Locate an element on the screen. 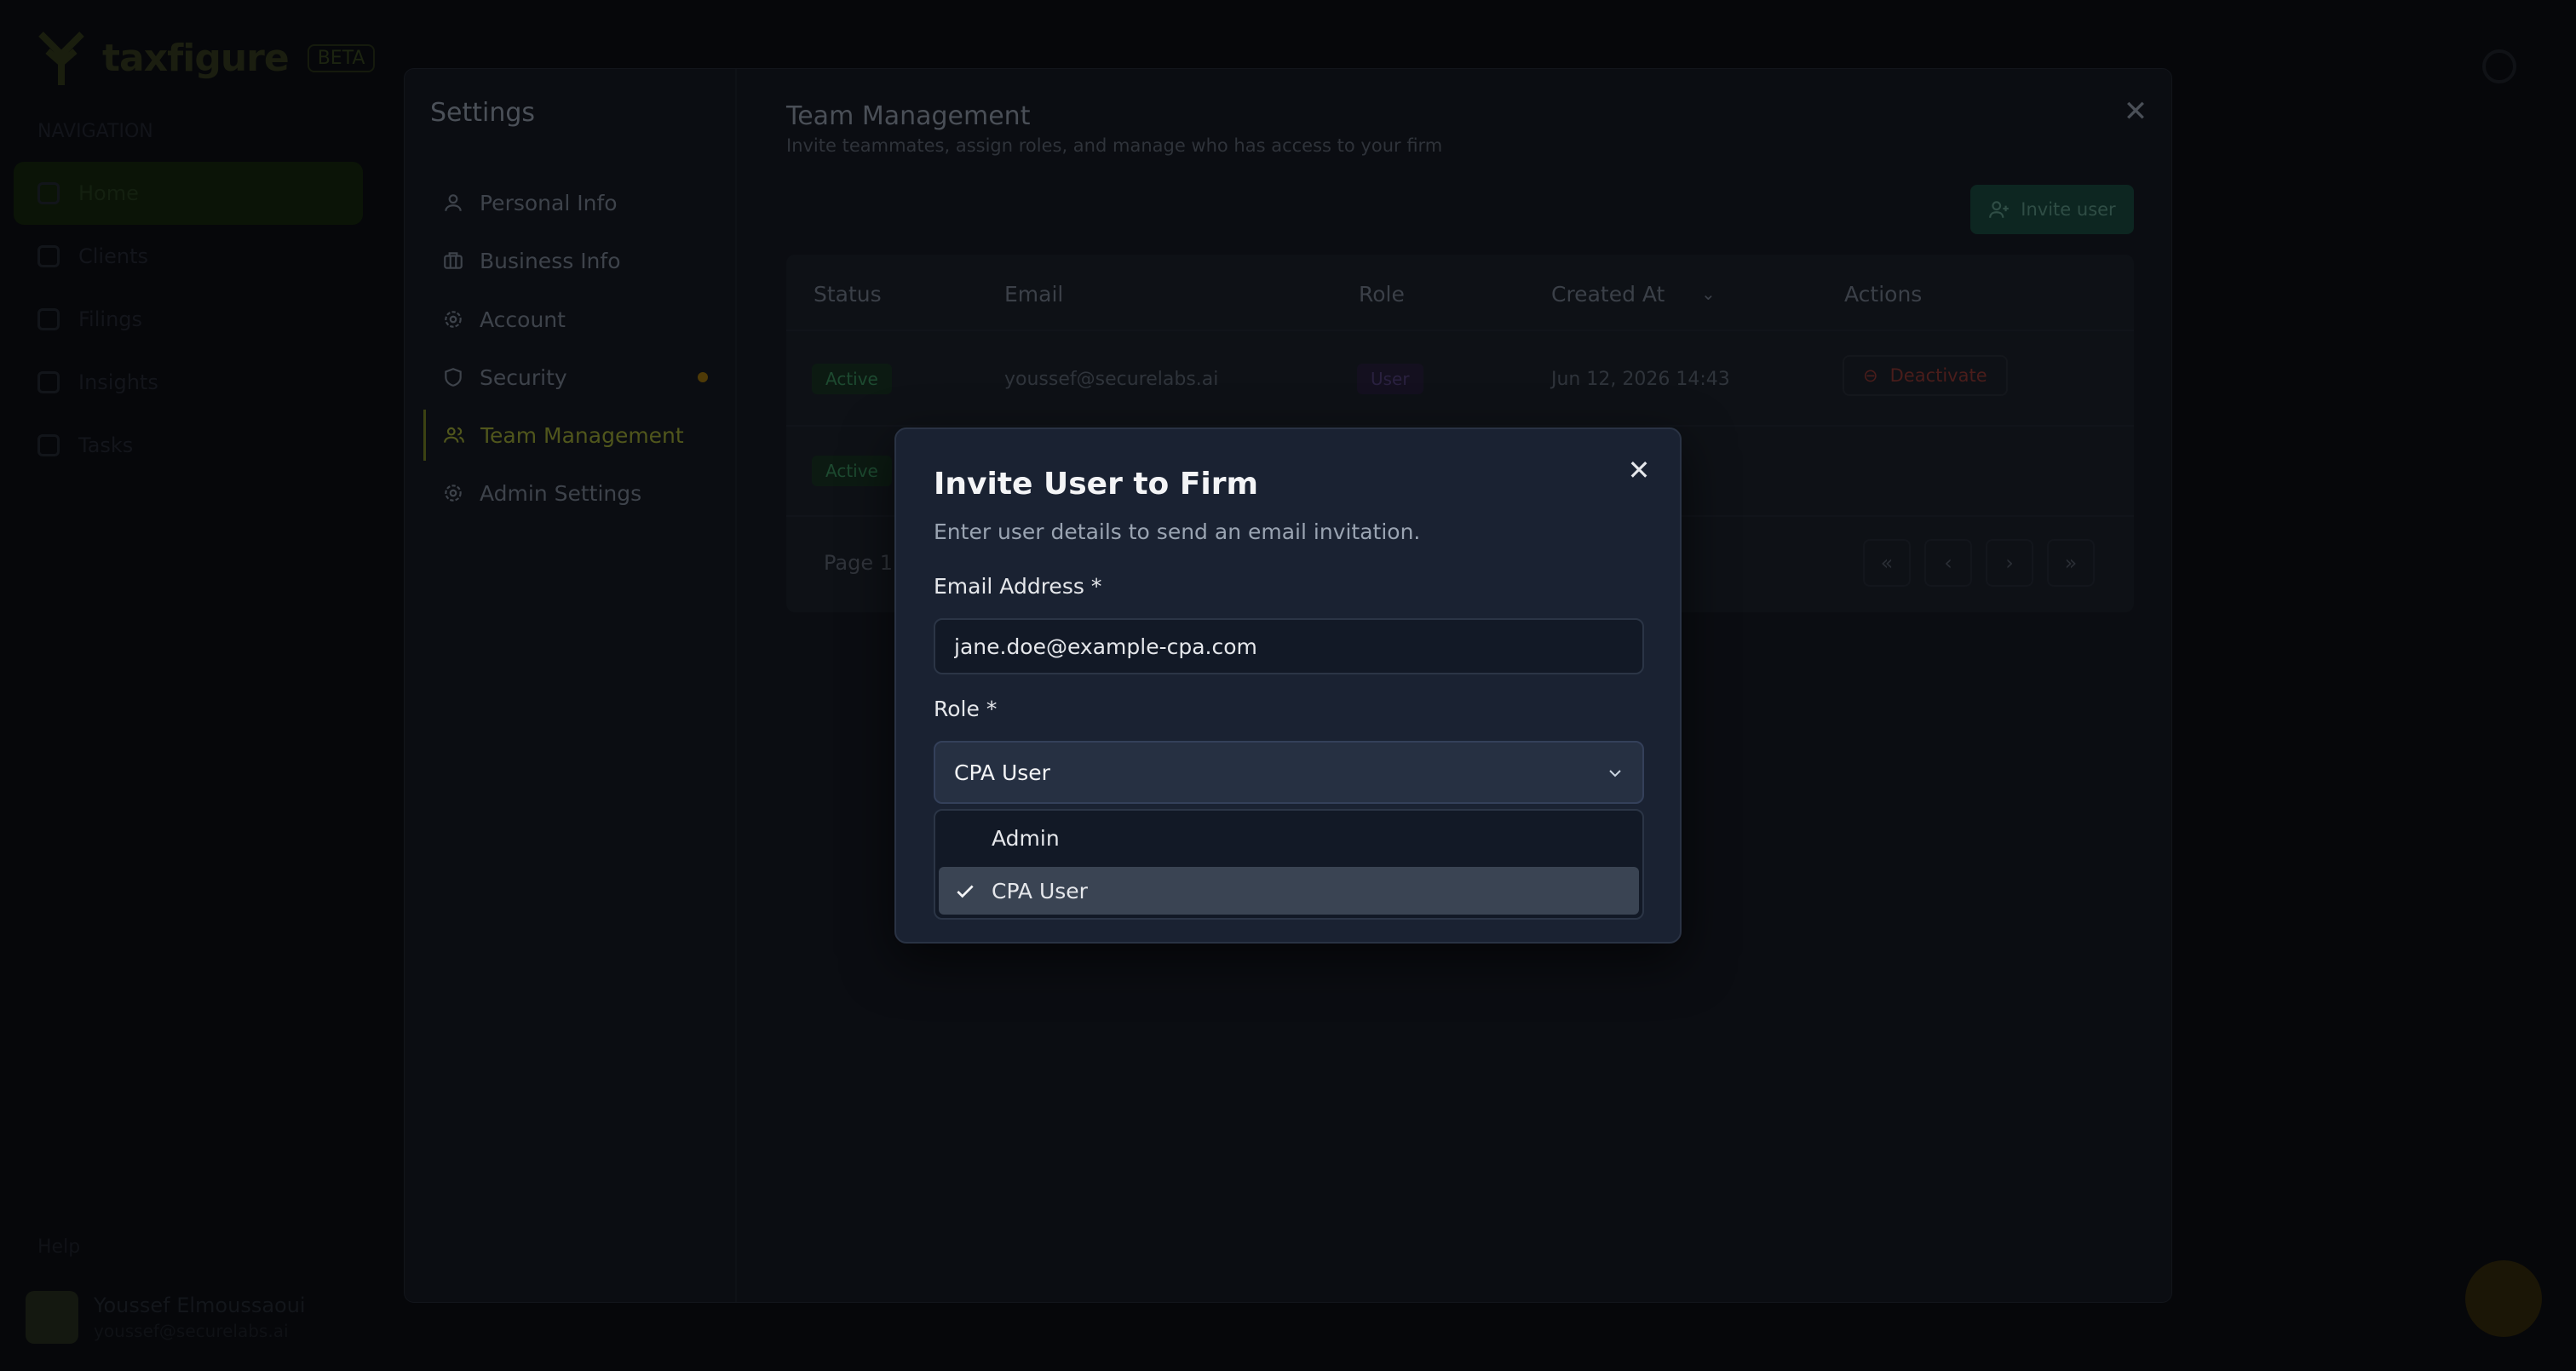  settings-item-label: Security is located at coordinates (523, 377).